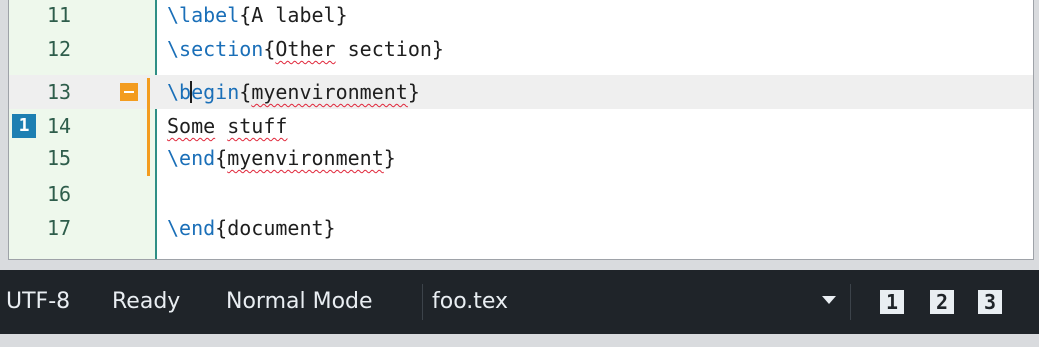 This screenshot has height=347, width=1039. What do you see at coordinates (215, 49) in the screenshot?
I see `latex-command: \section` at bounding box center [215, 49].